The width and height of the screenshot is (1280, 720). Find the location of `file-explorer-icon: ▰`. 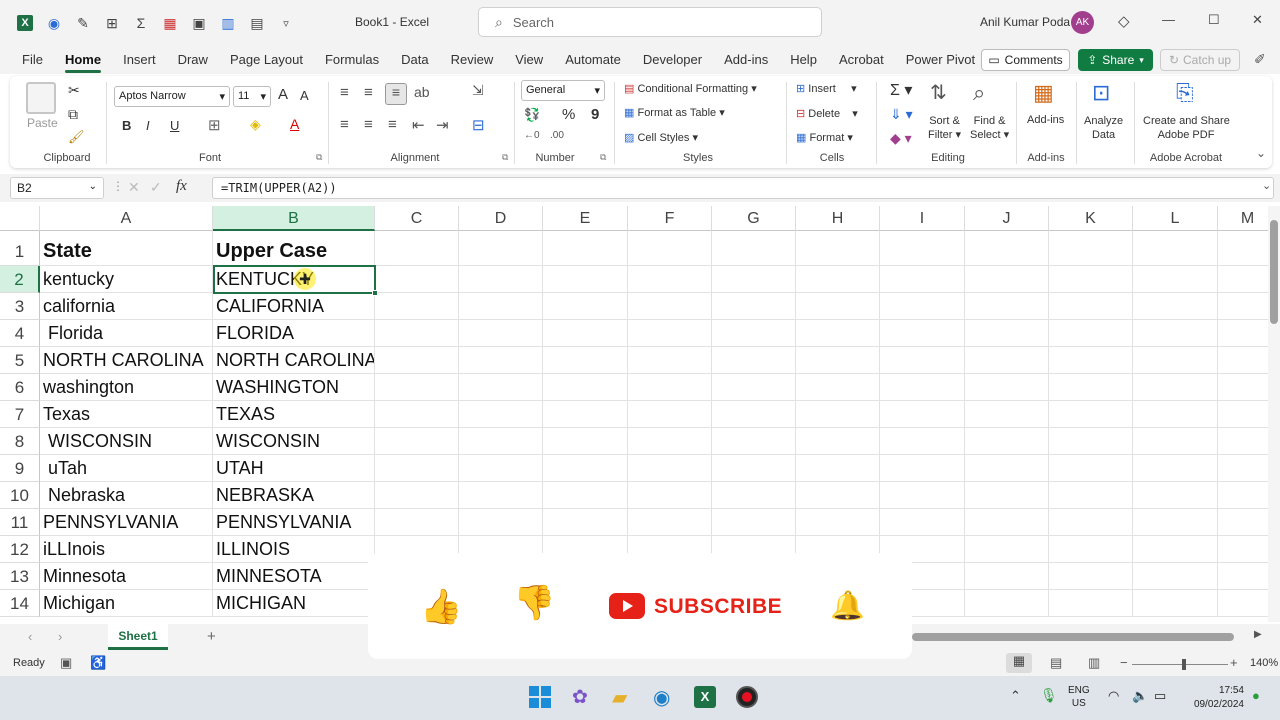

file-explorer-icon: ▰ is located at coordinates (619, 697).